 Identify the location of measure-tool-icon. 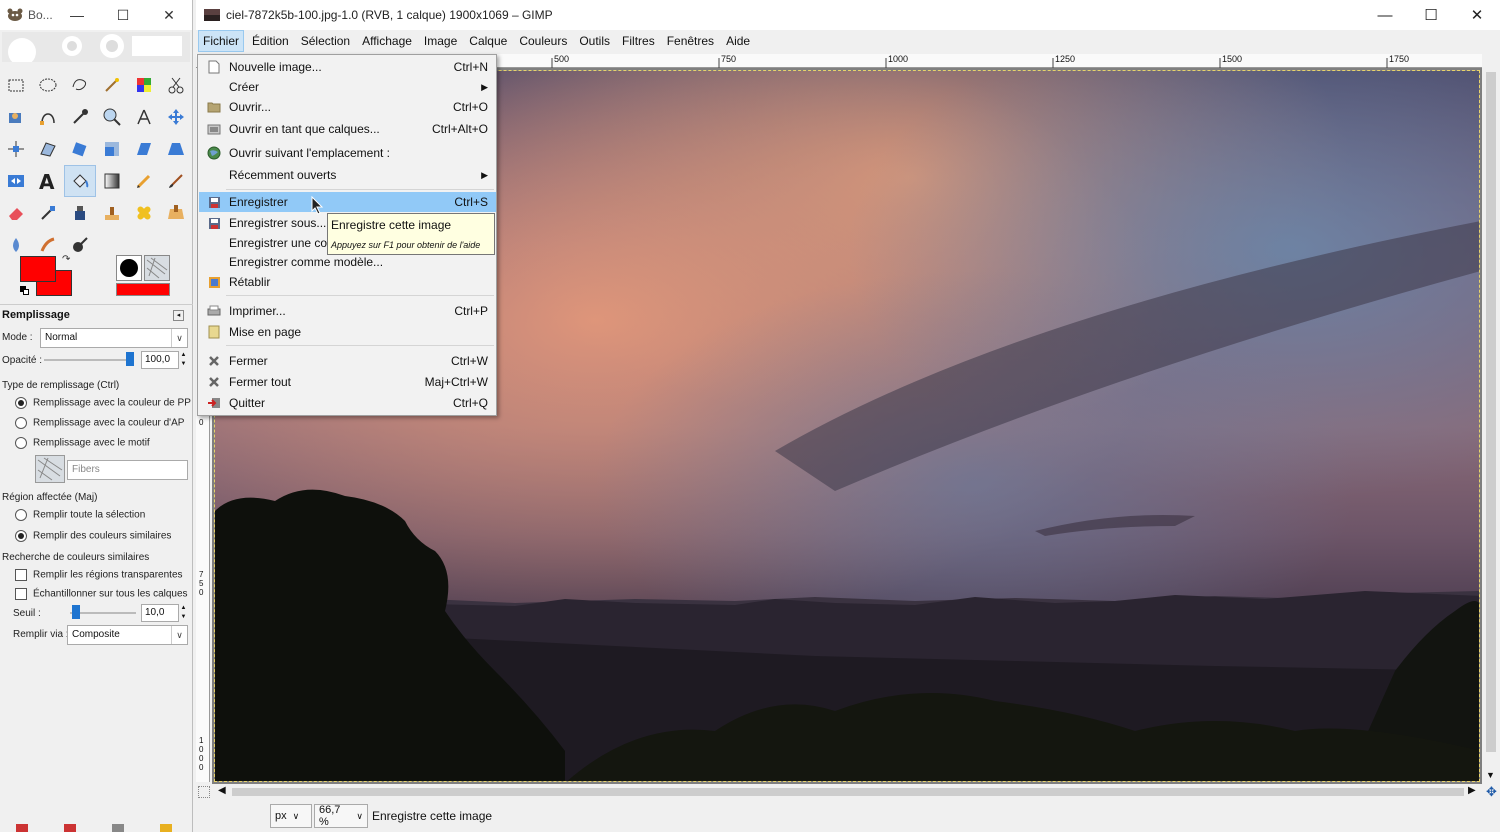
(144, 117).